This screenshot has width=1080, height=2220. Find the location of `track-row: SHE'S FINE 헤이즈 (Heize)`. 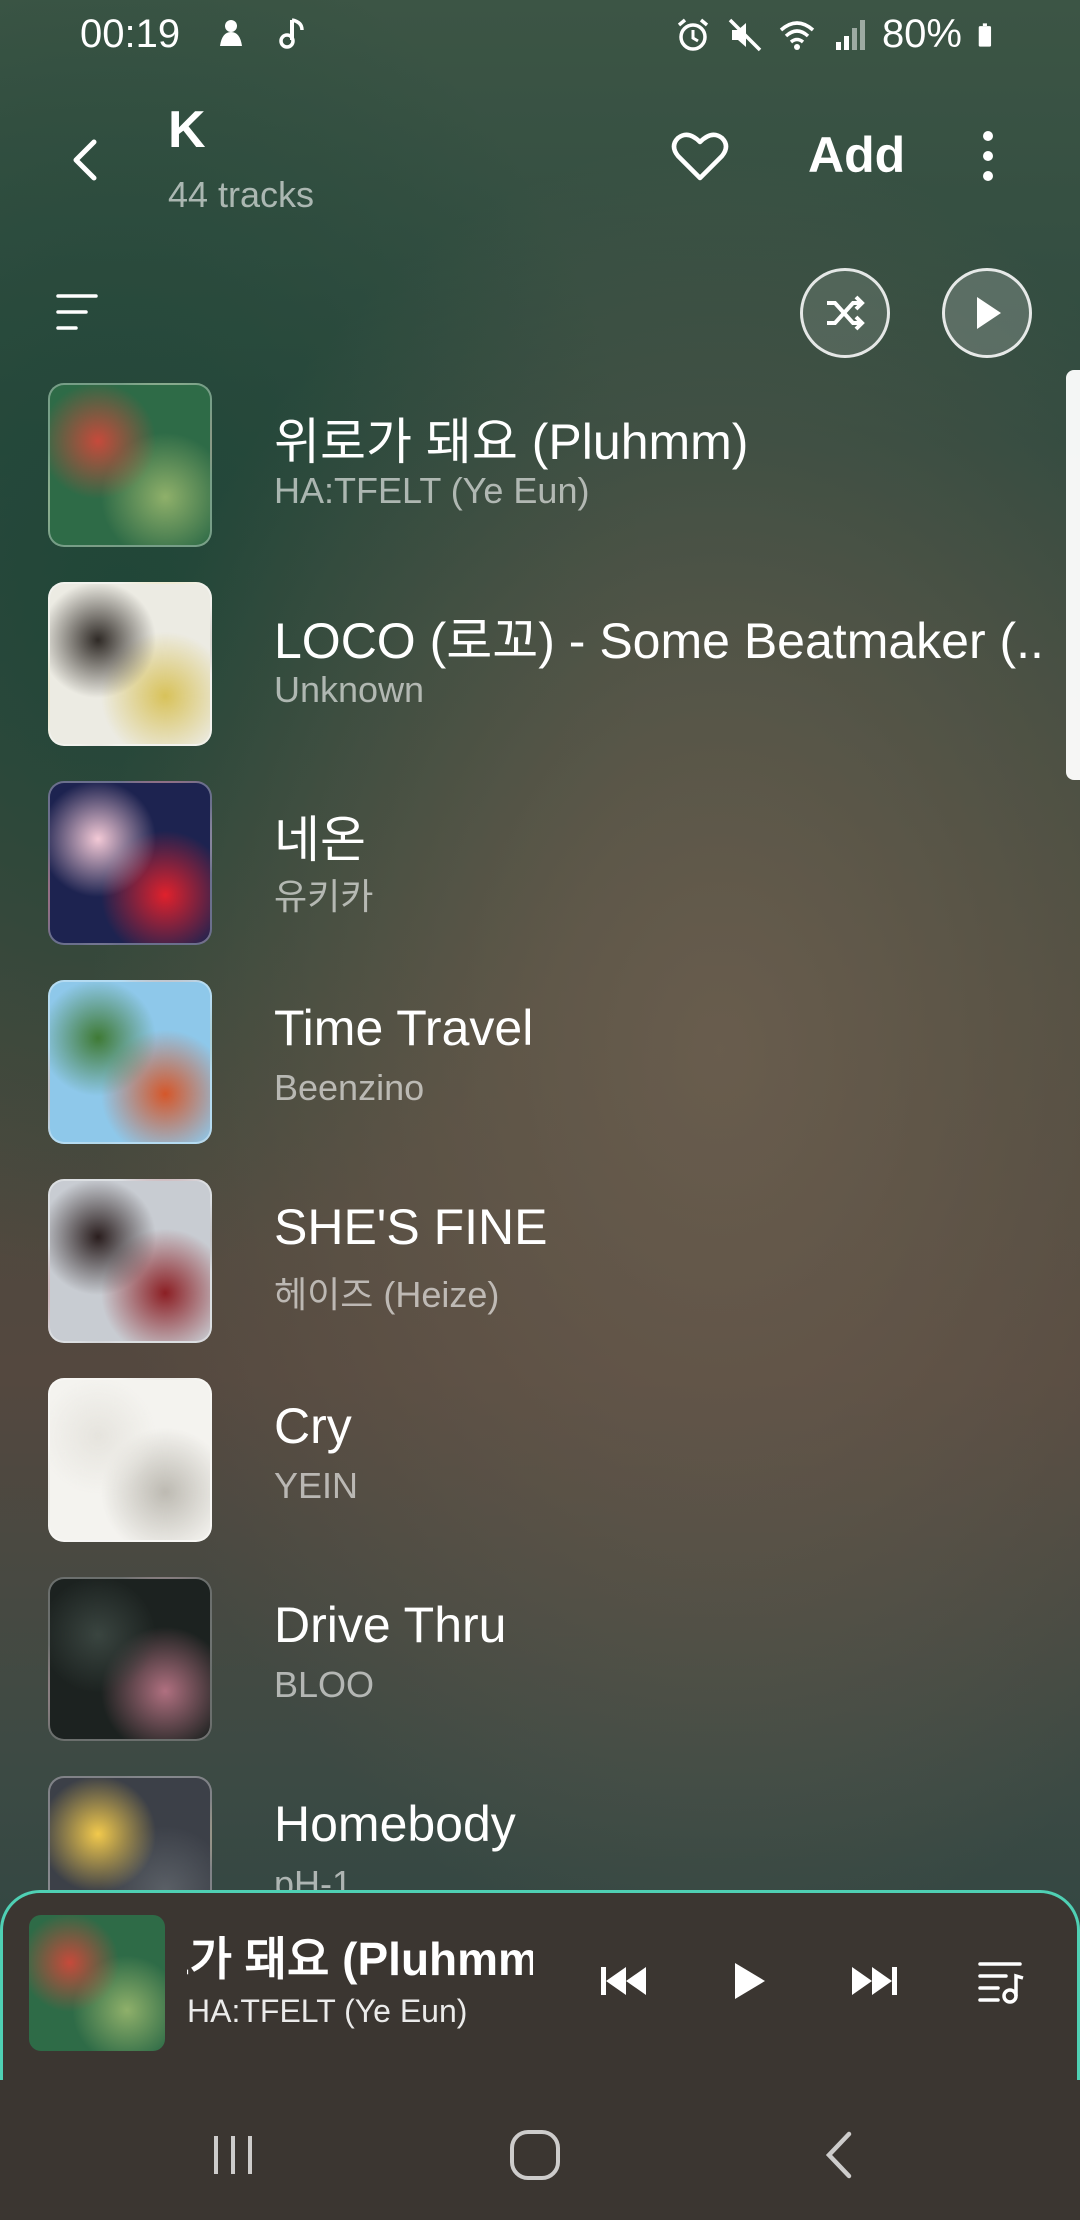

track-row: SHE'S FINE 헤이즈 (Heize) is located at coordinates (540, 1275).